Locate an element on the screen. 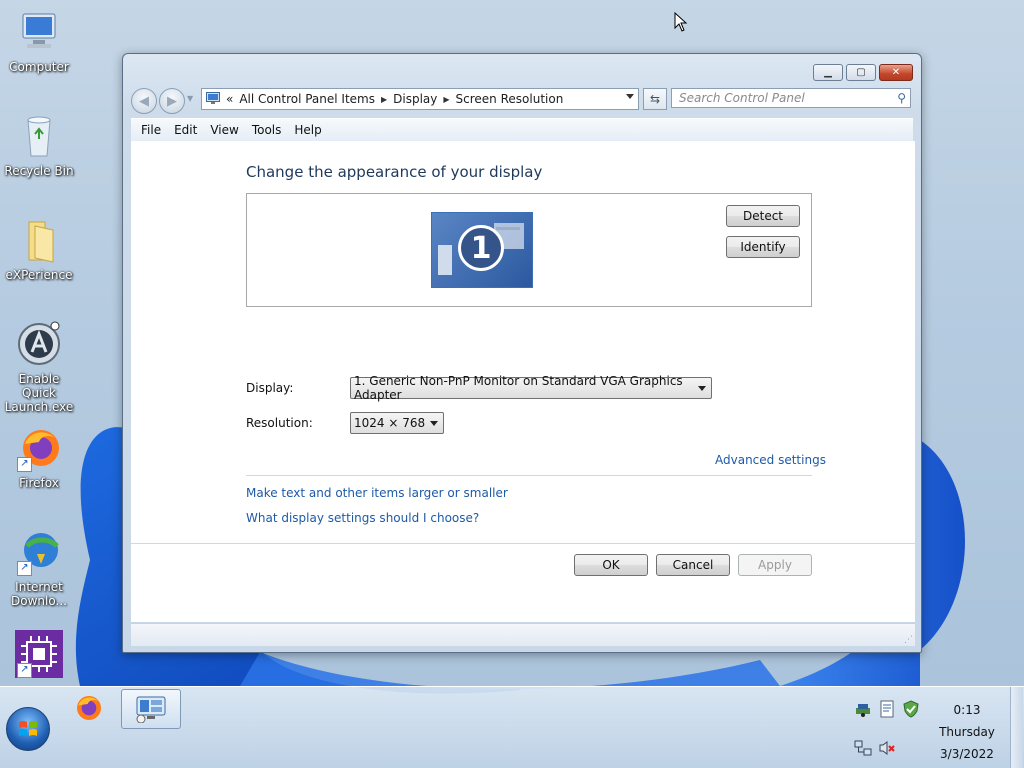  display-preview-box: 1 Detect Identify is located at coordinates (529, 250).